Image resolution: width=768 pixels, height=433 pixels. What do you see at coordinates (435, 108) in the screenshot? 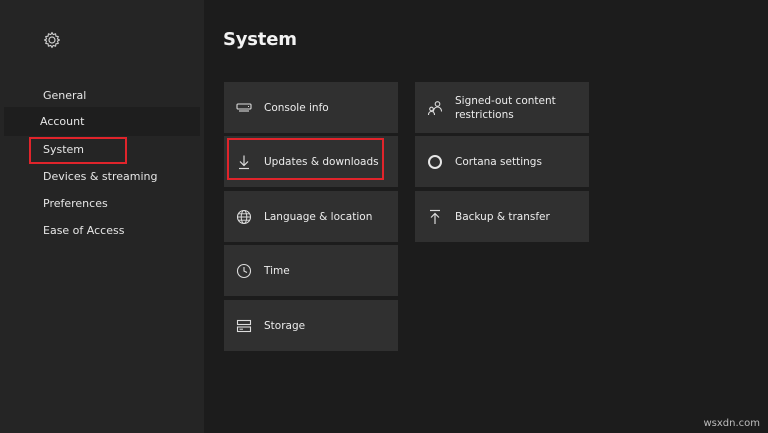
I see `family-icon` at bounding box center [435, 108].